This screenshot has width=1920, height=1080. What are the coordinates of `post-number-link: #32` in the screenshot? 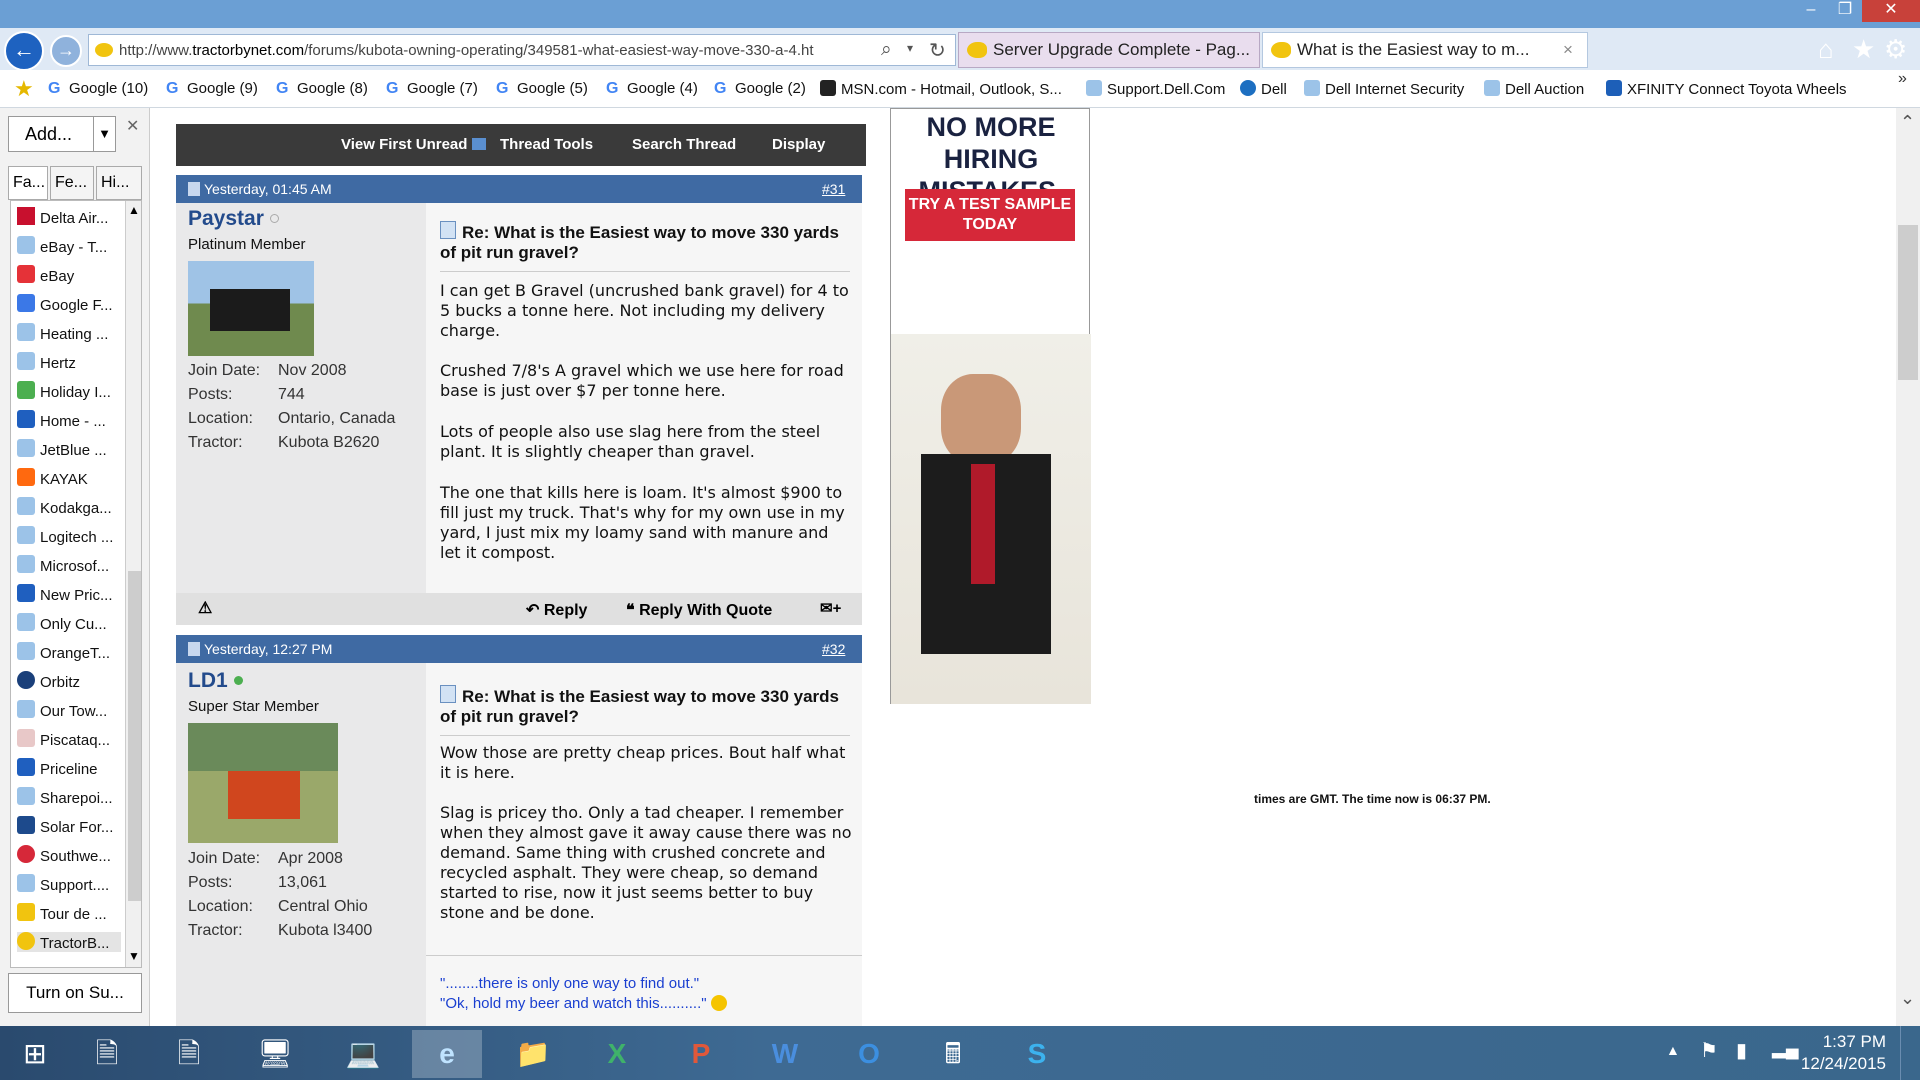 It's located at (833, 649).